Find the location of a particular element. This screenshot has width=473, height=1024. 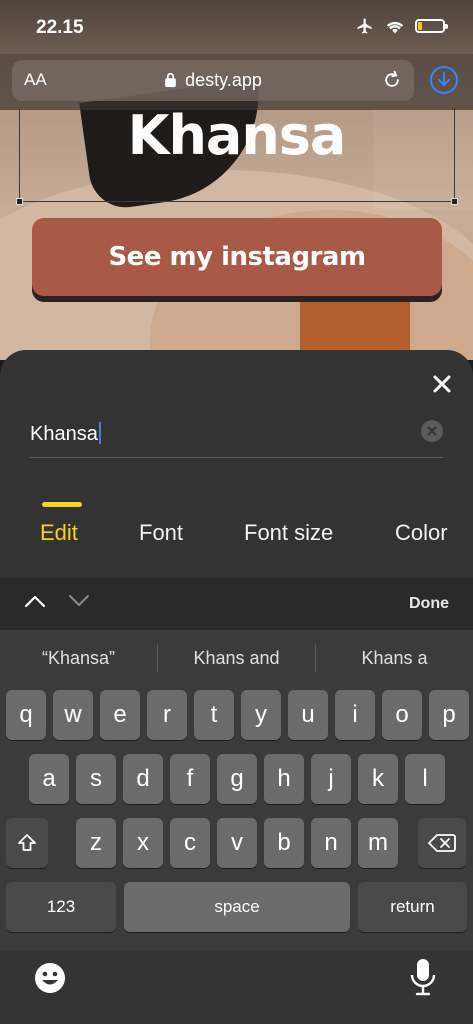

status-time: 22.15 is located at coordinates (60, 27).